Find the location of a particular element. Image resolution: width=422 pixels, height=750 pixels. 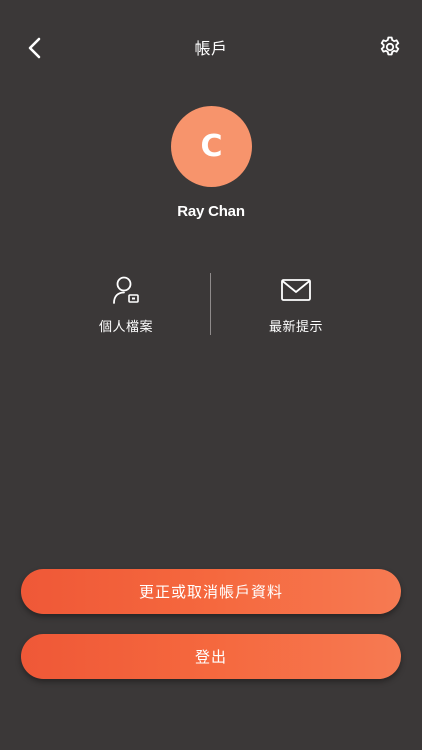

divider is located at coordinates (210, 304).